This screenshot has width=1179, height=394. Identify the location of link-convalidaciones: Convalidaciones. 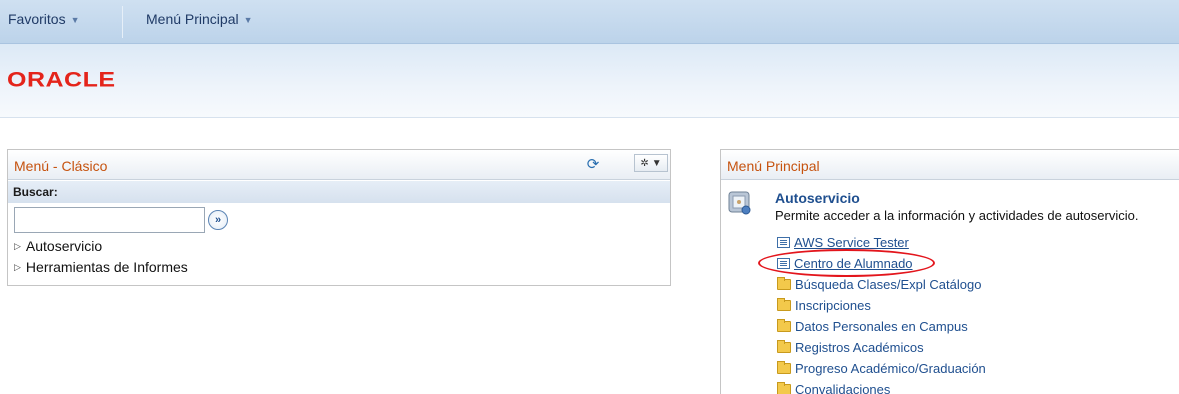
(833, 387).